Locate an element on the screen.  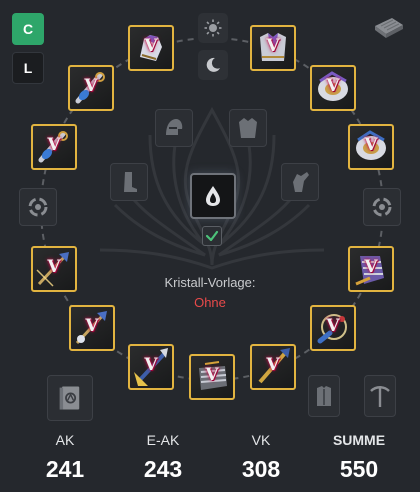
stat-total-value: 550 is located at coordinates (359, 469).